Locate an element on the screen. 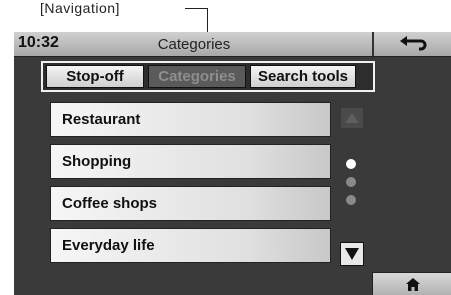  list-item-restaurant: Restaurant is located at coordinates (190, 119).